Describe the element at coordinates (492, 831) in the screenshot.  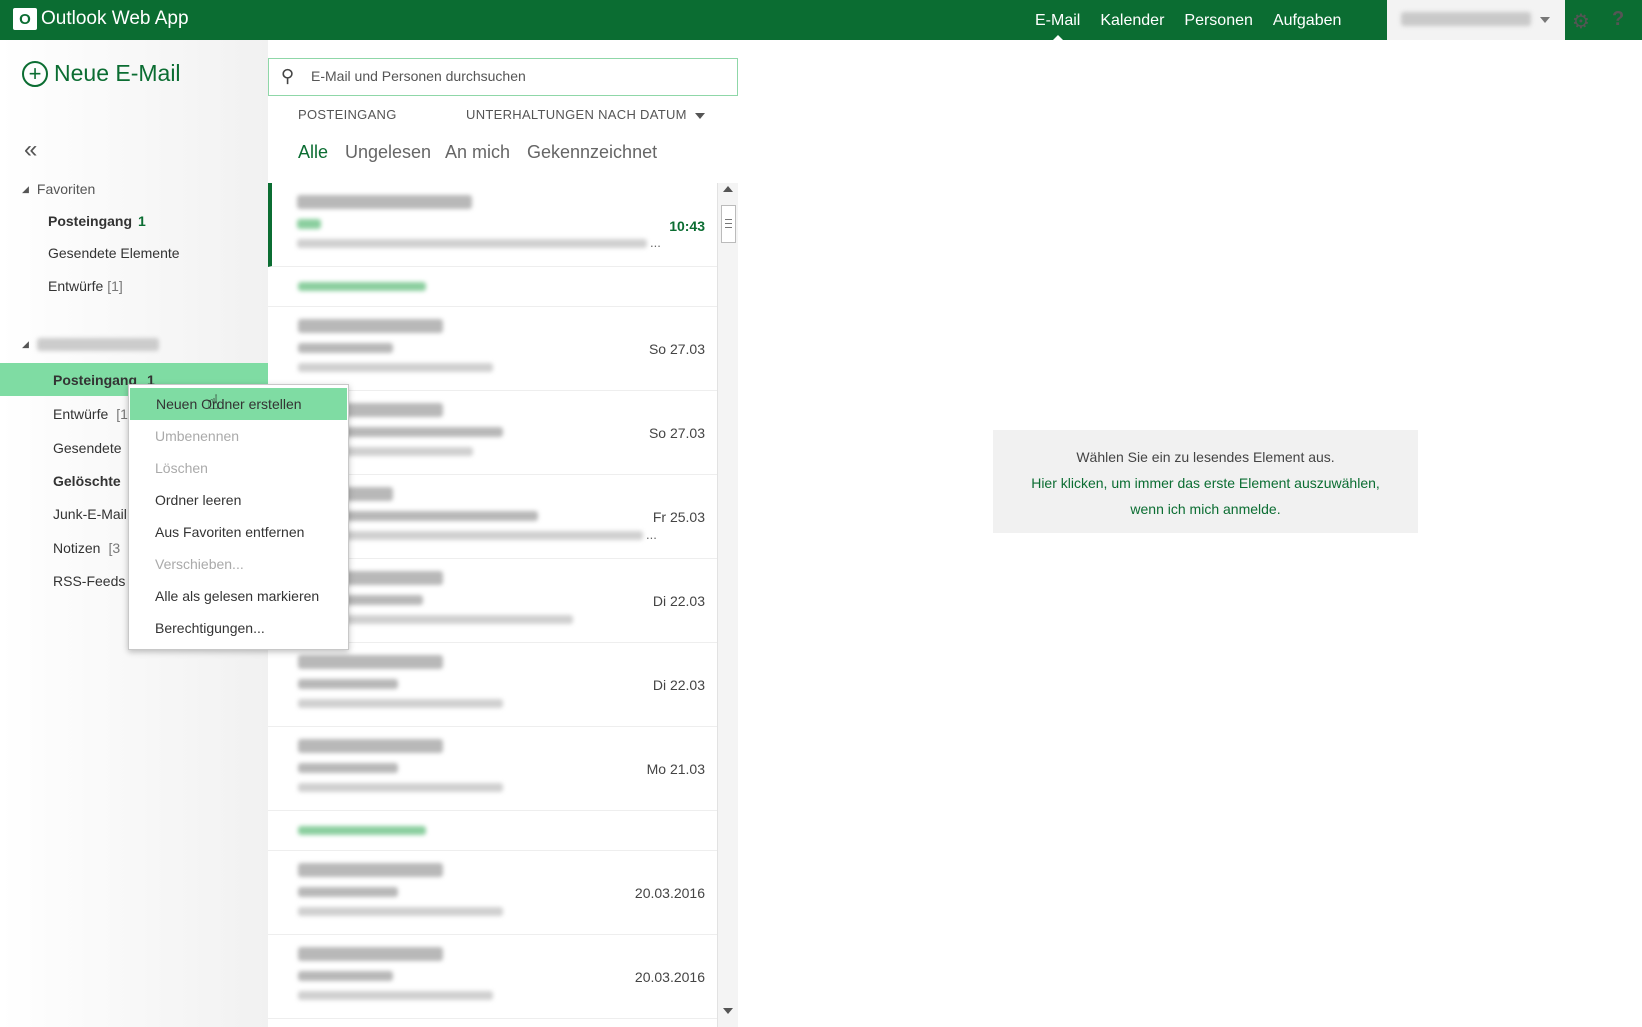
I see `group-header` at that location.